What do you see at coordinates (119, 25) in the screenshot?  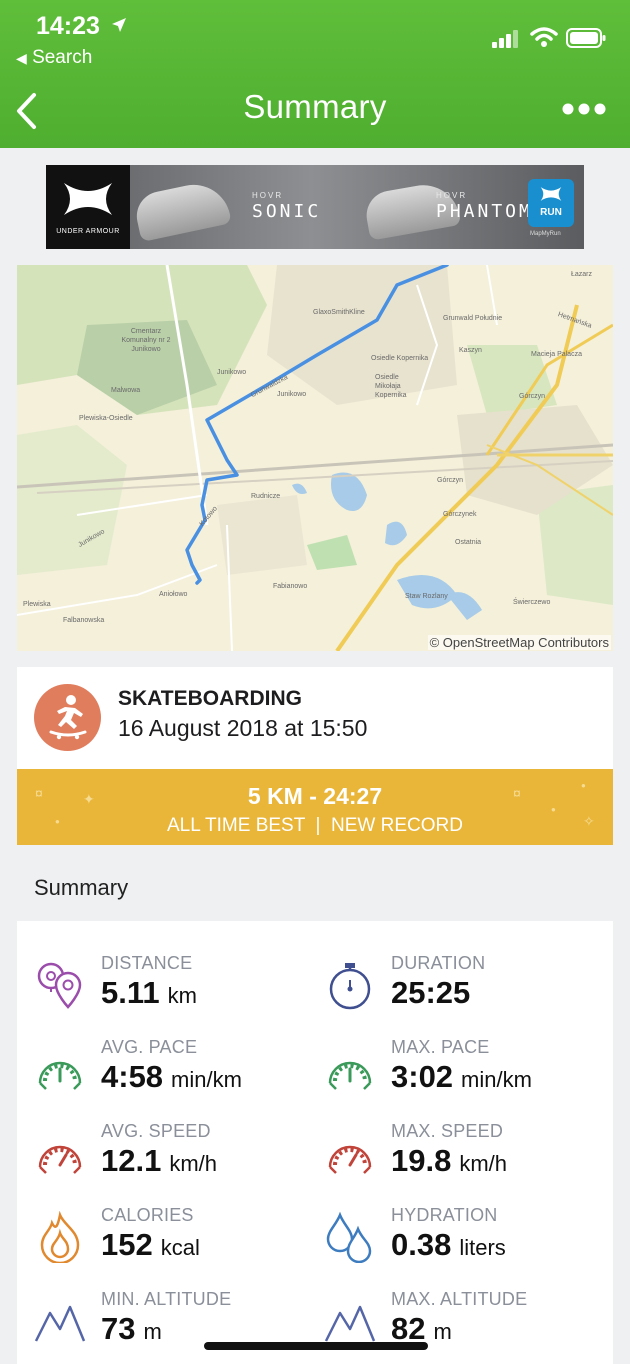 I see `location-arrow-icon` at bounding box center [119, 25].